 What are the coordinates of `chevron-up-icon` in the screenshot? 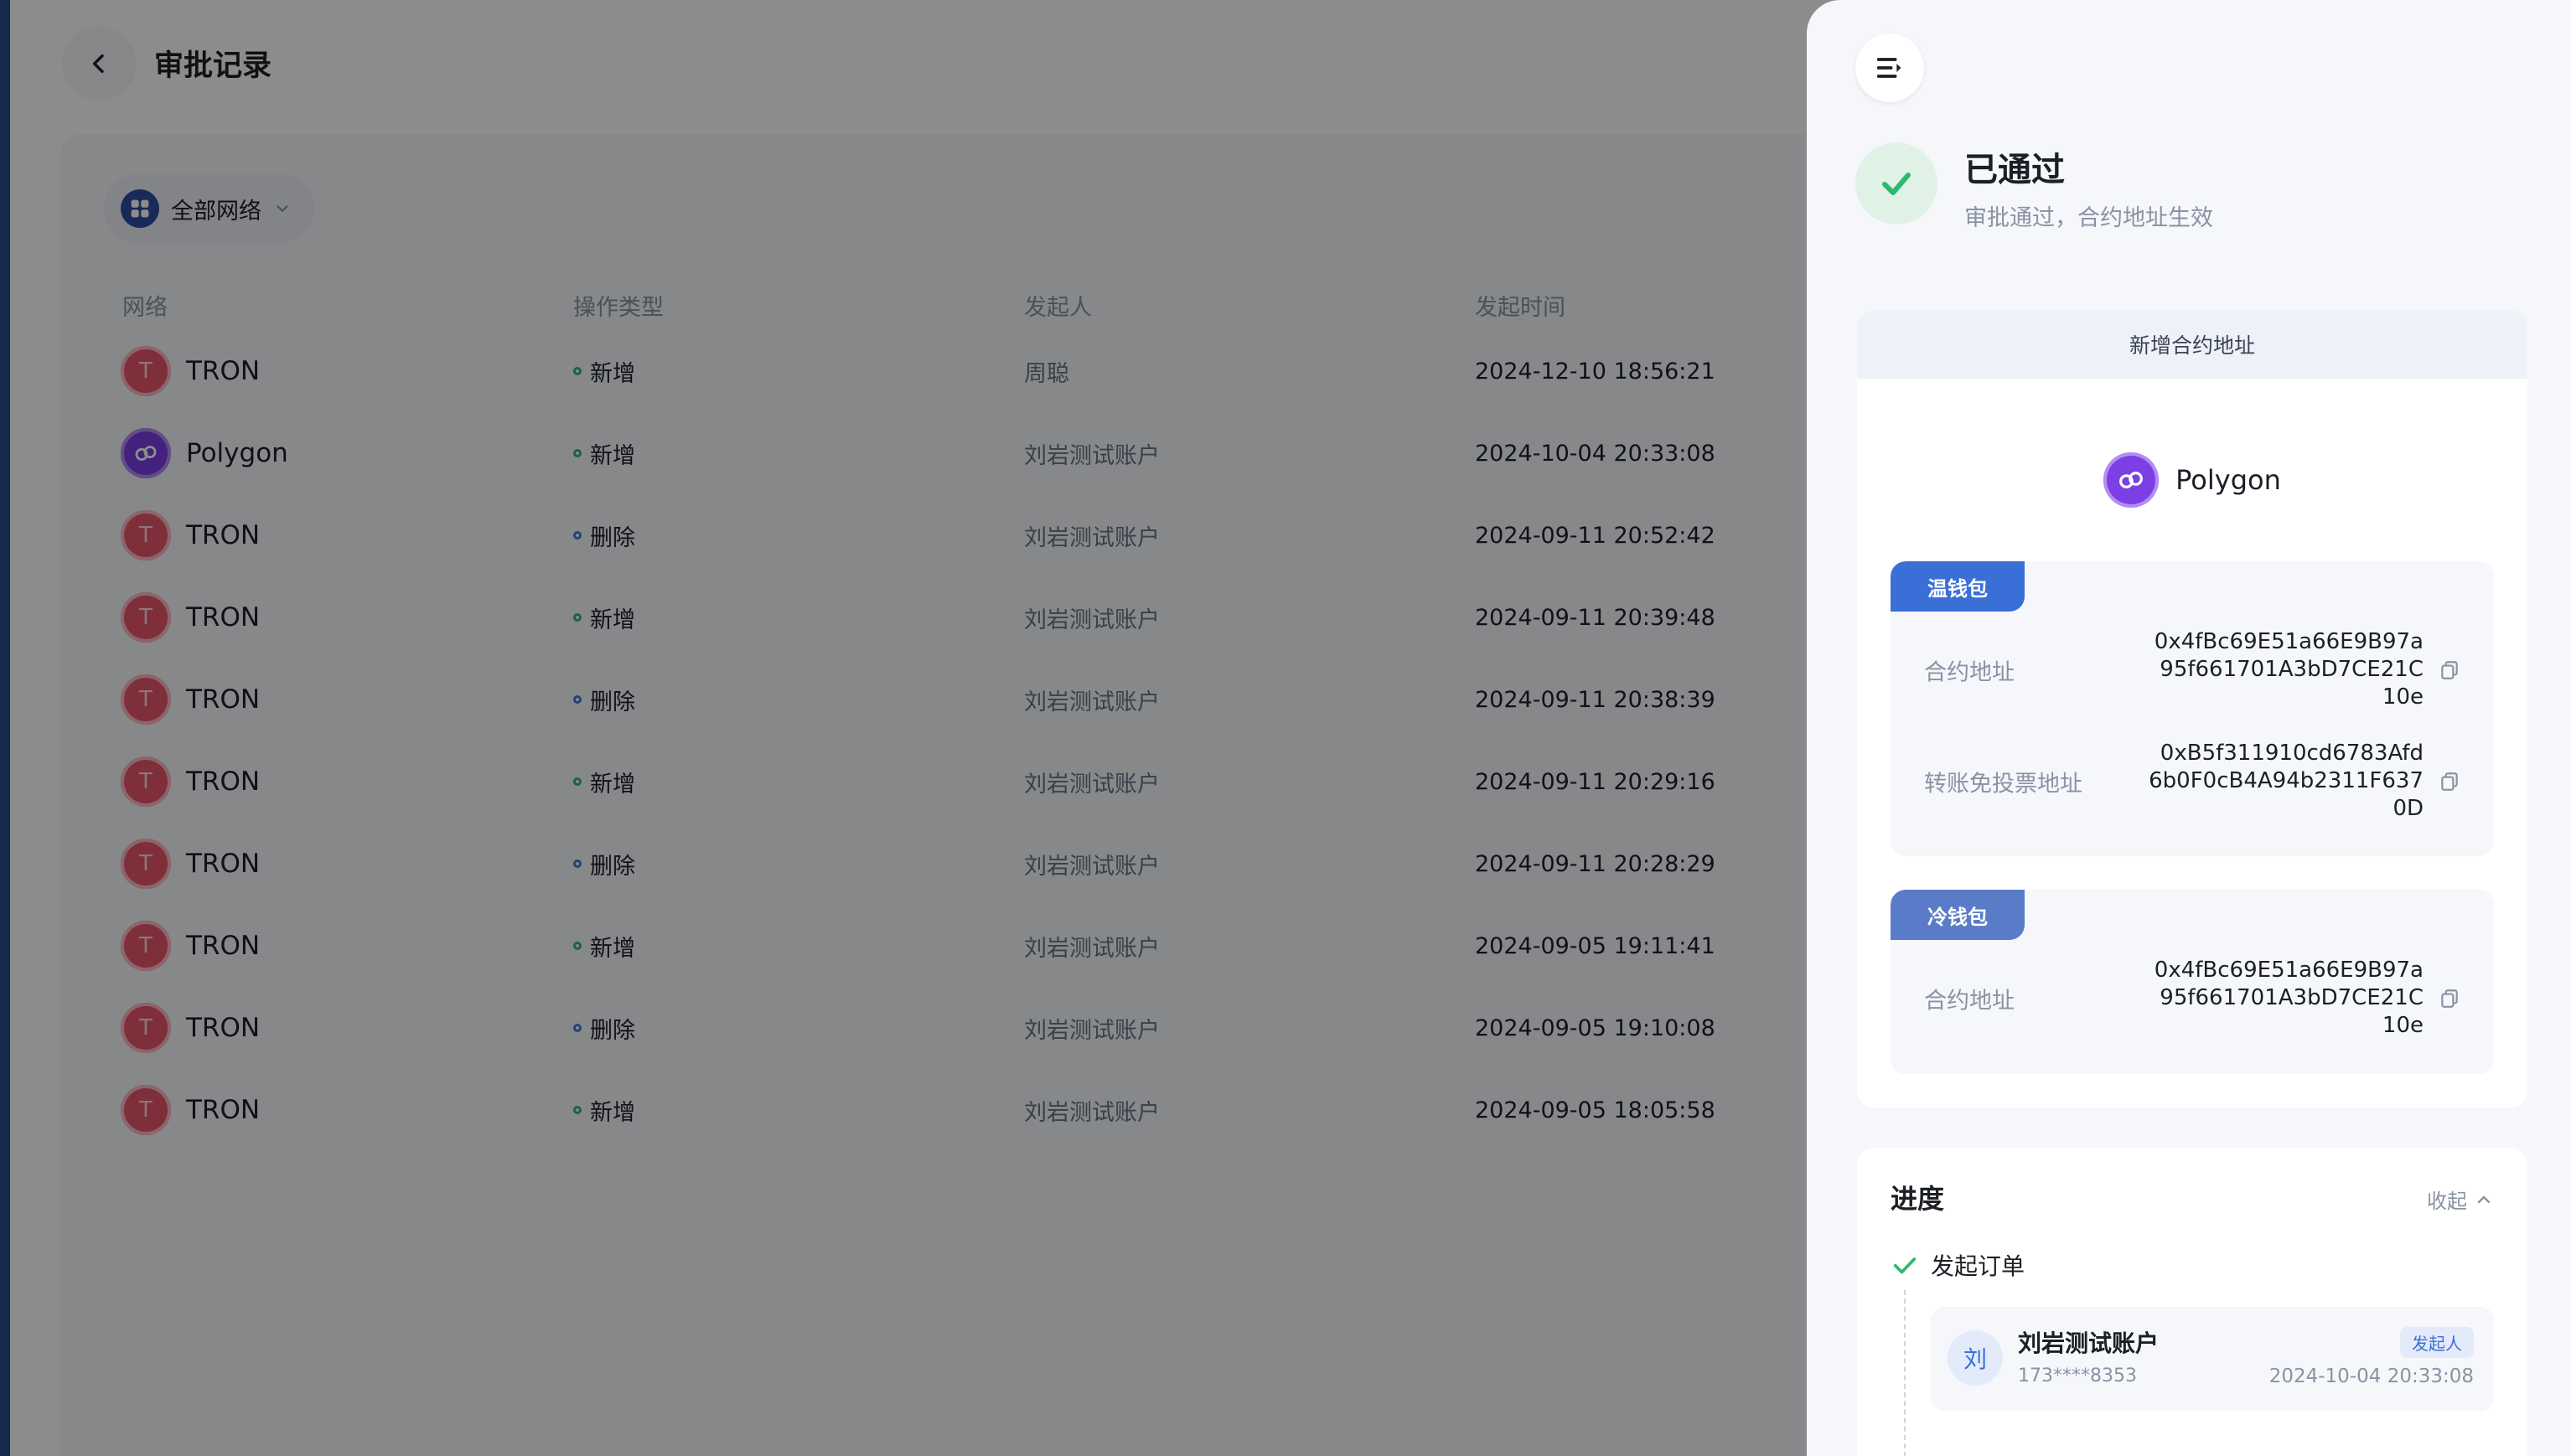 It's located at (2484, 1199).